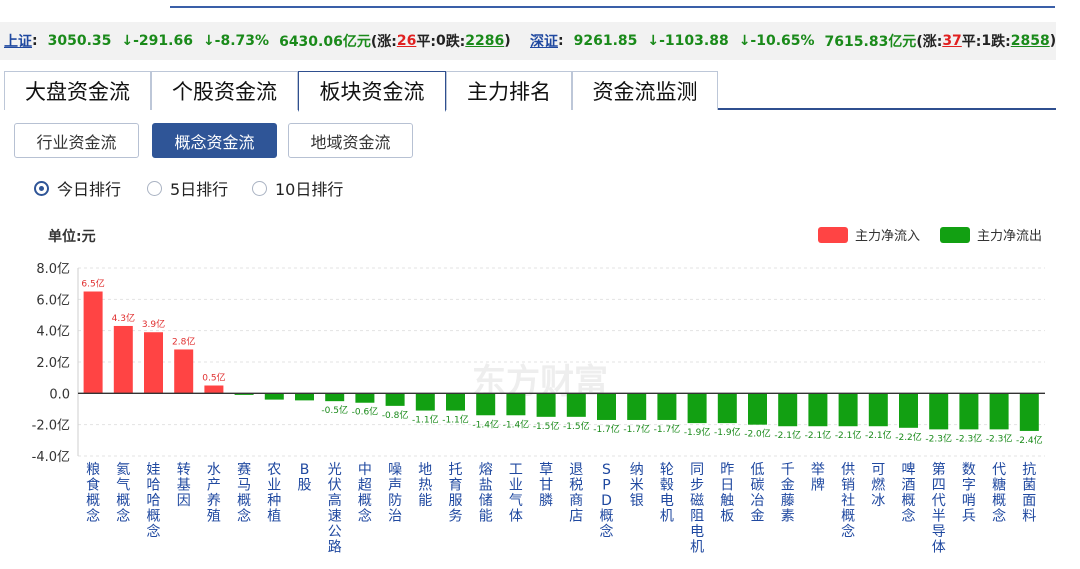 The image size is (1080, 569). I want to click on sz-flat-label: 平:, so click(971, 42).